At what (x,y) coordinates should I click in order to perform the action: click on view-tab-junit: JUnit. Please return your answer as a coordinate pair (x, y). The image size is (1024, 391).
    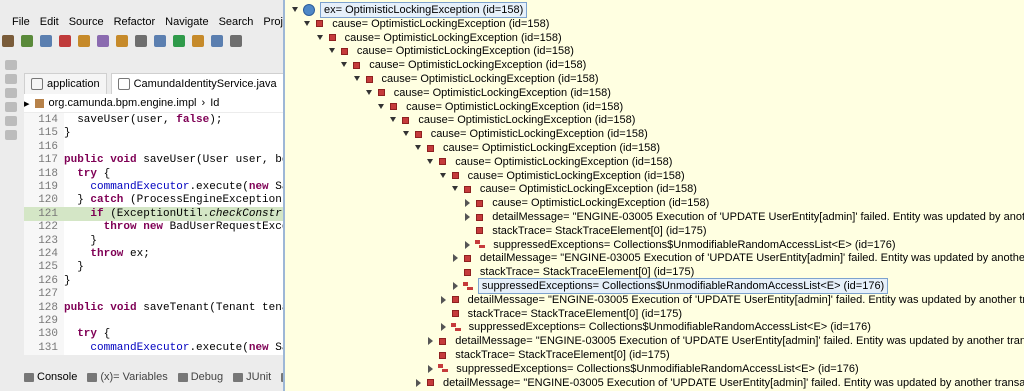
    Looking at the image, I should click on (252, 377).